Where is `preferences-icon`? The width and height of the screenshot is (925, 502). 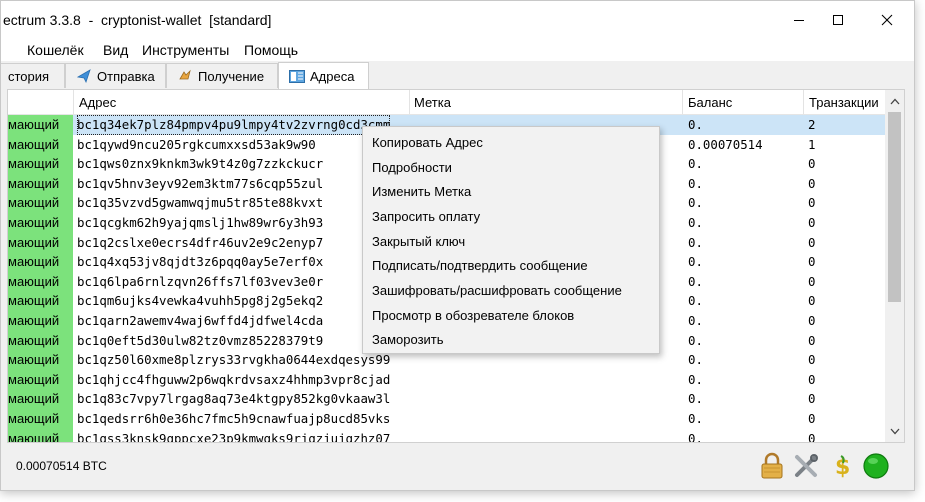 preferences-icon is located at coordinates (806, 466).